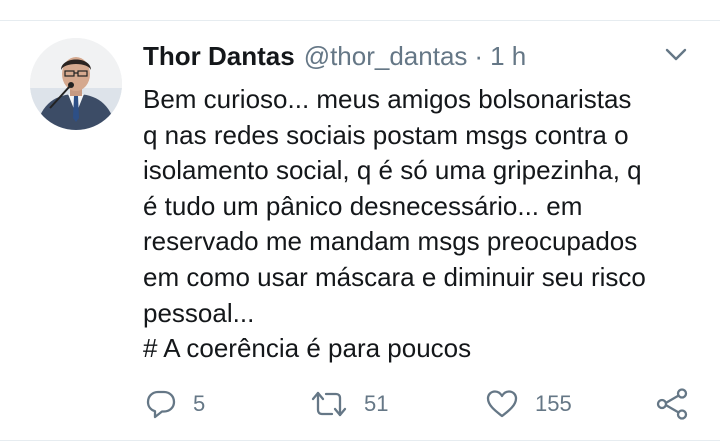 The image size is (720, 445). What do you see at coordinates (349, 404) in the screenshot?
I see `retweet-button: 51` at bounding box center [349, 404].